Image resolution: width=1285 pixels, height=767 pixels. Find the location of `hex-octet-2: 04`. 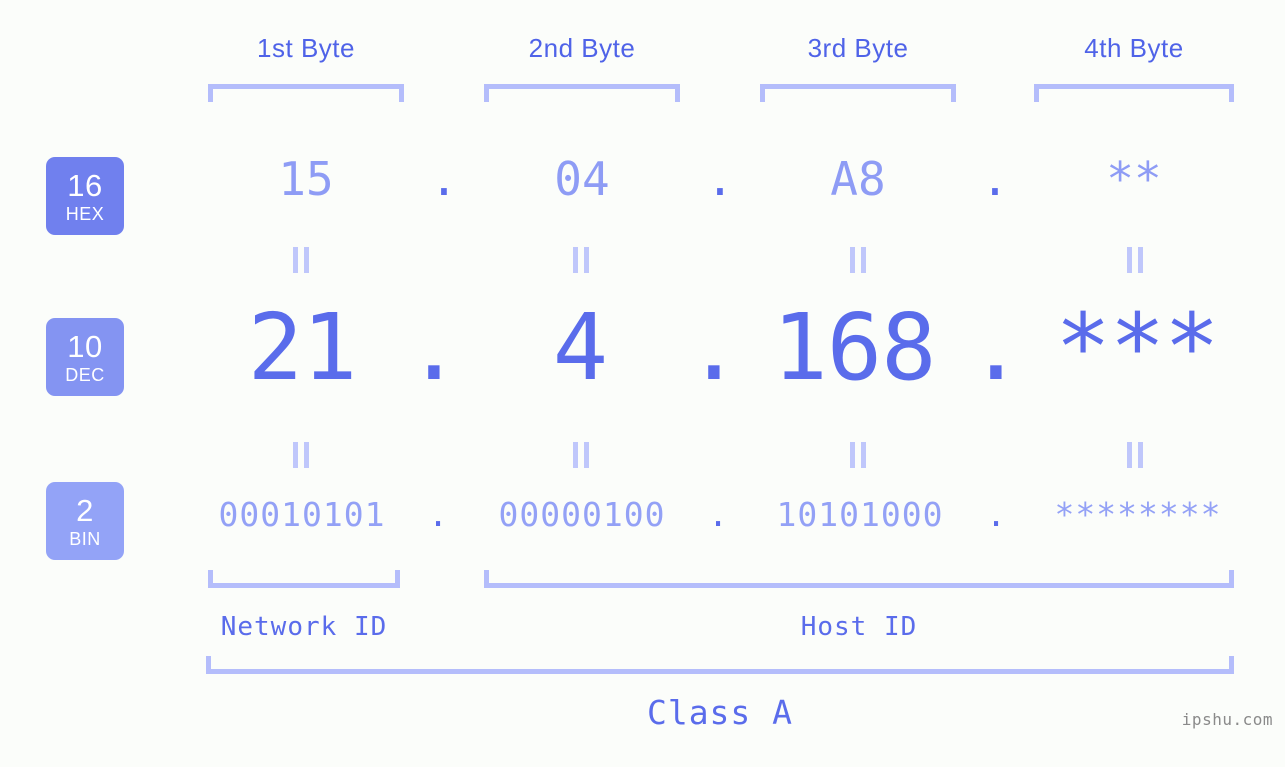

hex-octet-2: 04 is located at coordinates (582, 179).